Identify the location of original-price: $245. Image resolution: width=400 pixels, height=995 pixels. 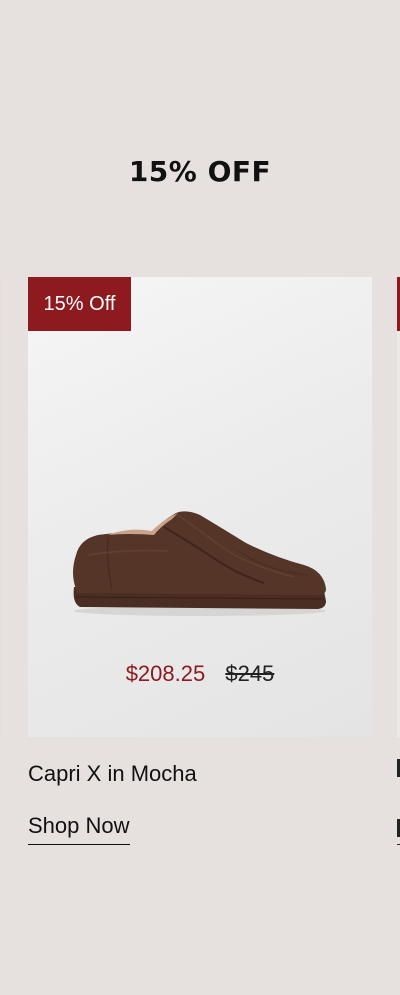
(250, 673).